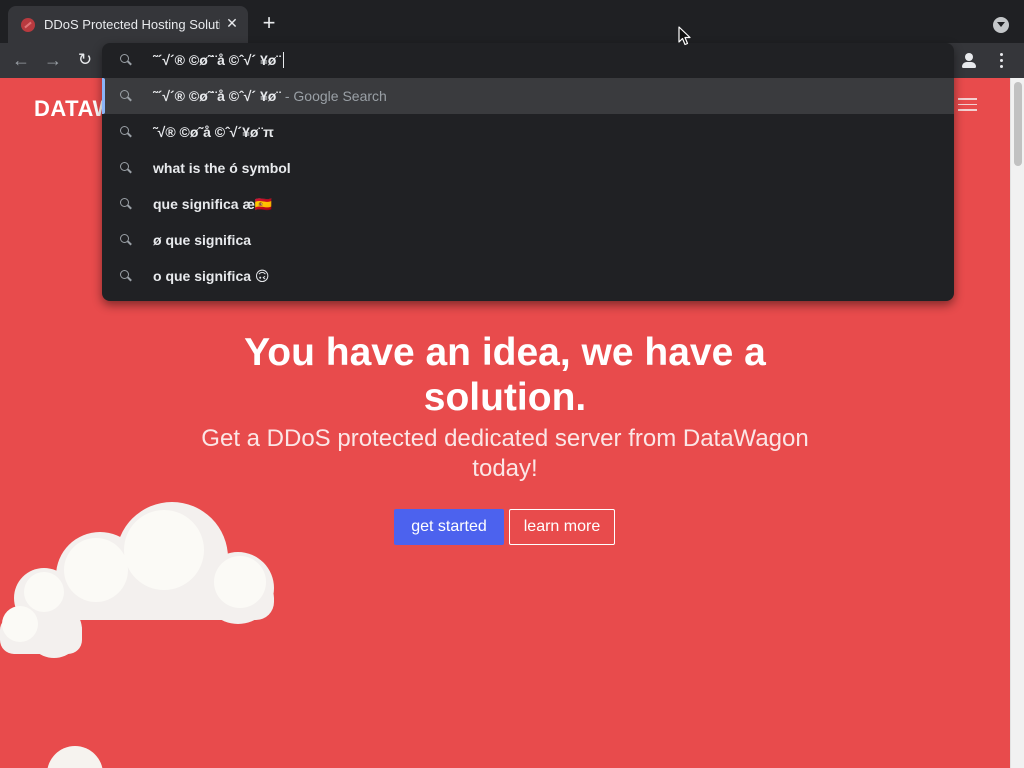 The height and width of the screenshot is (768, 1024). I want to click on address-input-text: ˜´√´® ©ø˜¨å ©ˆ√´ ¥ø¨, so click(217, 60).